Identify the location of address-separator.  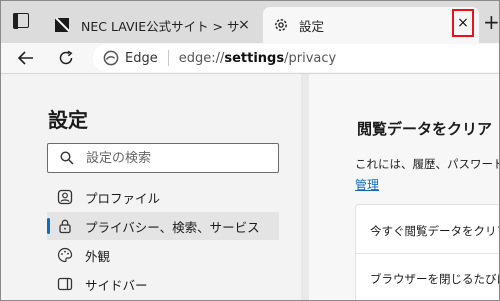
(168, 58).